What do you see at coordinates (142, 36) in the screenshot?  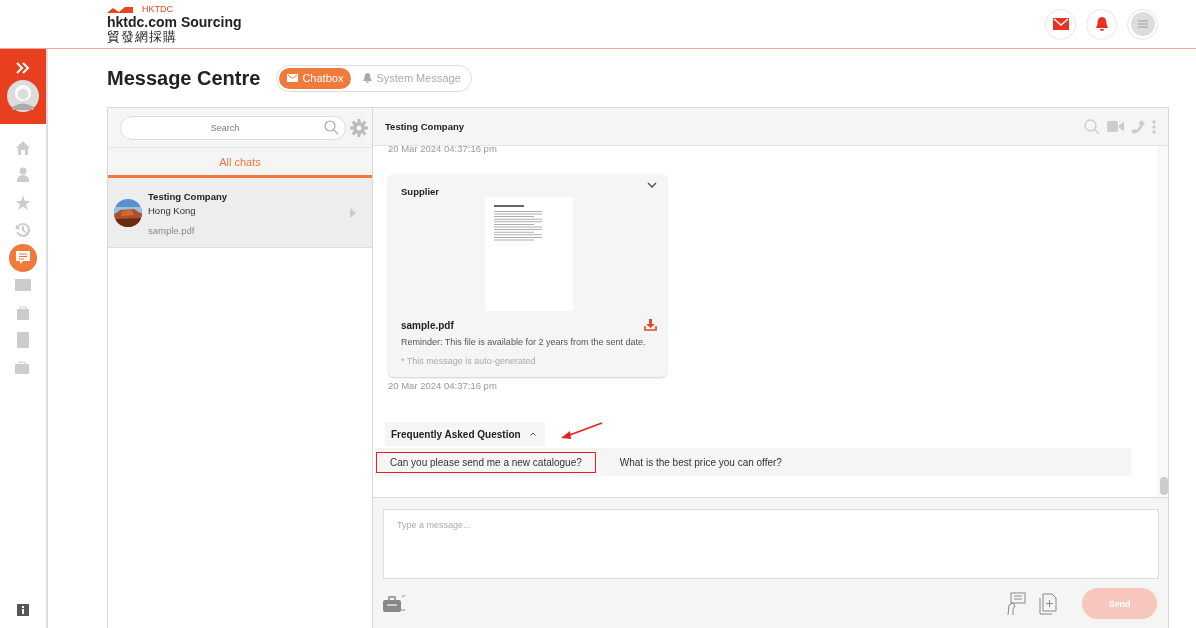 I see `brand-chinese-name: 貿發網採購` at bounding box center [142, 36].